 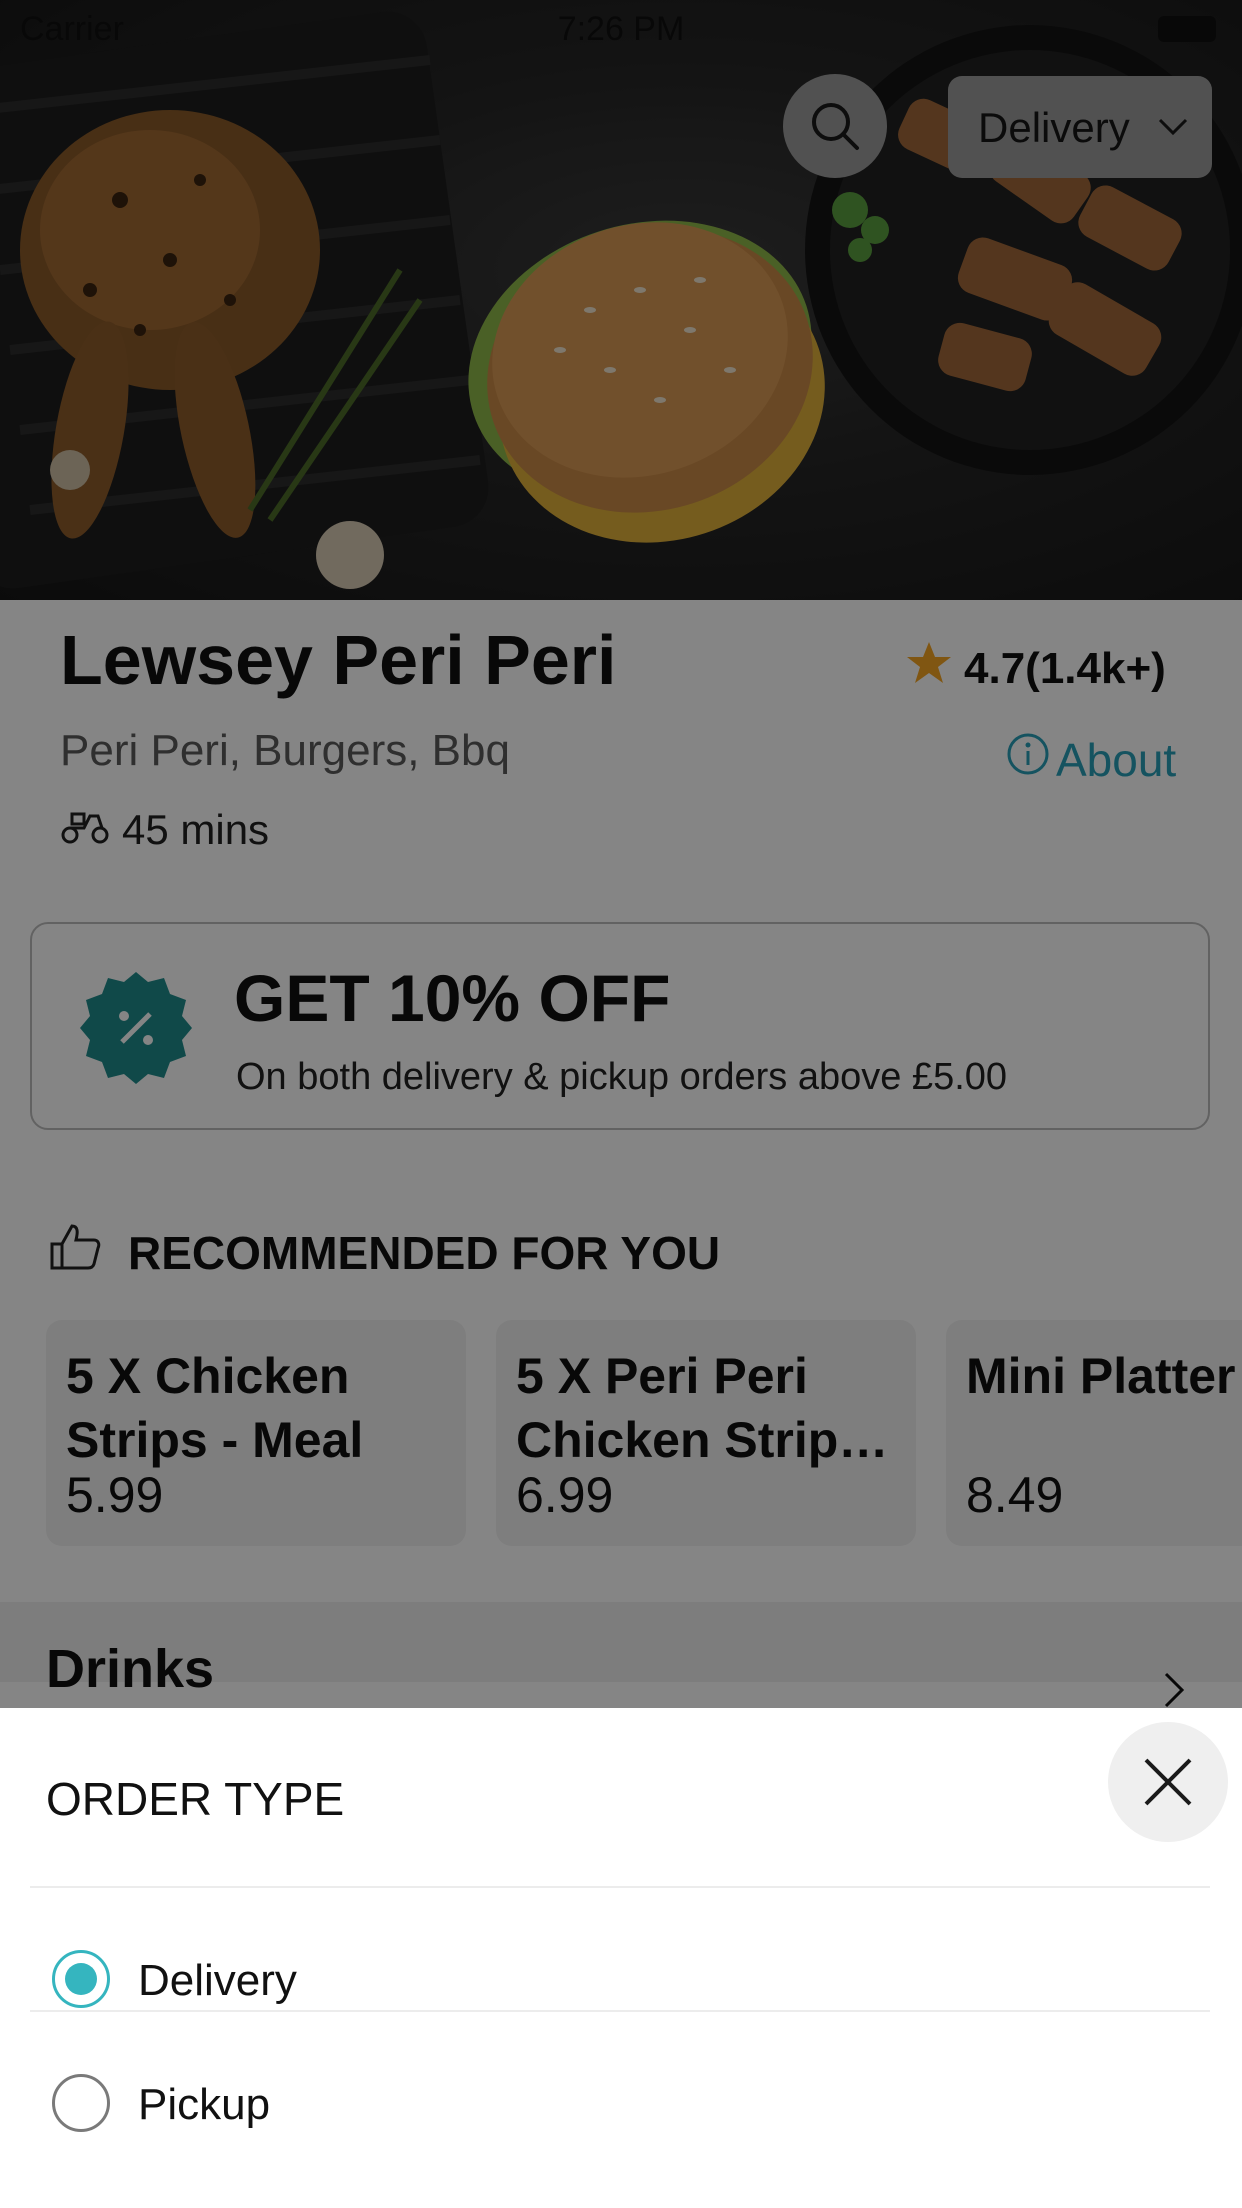 What do you see at coordinates (1168, 1782) in the screenshot?
I see `close-button` at bounding box center [1168, 1782].